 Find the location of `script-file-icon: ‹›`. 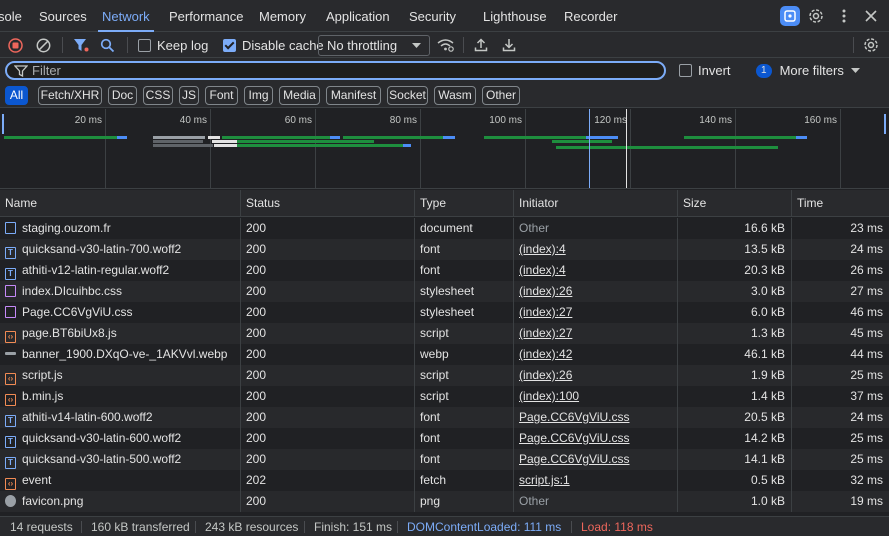

script-file-icon: ‹› is located at coordinates (10, 400).